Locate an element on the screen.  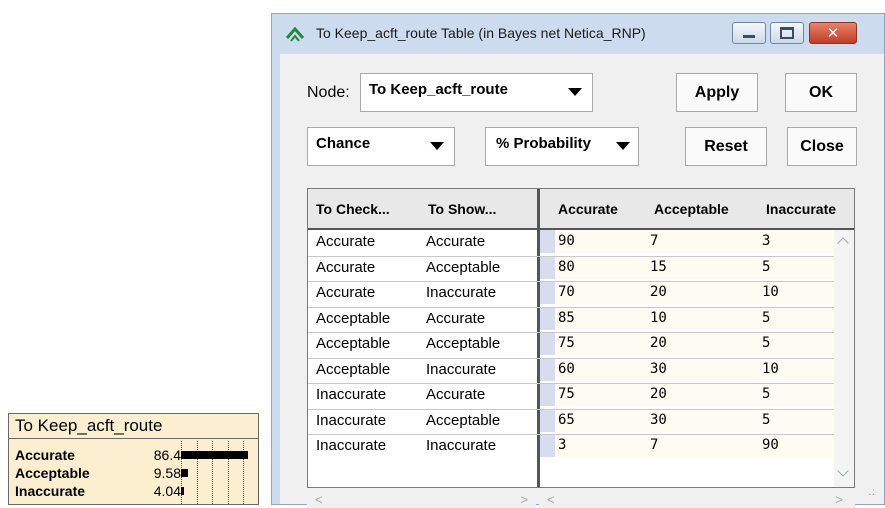
reset-button: Reset is located at coordinates (726, 146).